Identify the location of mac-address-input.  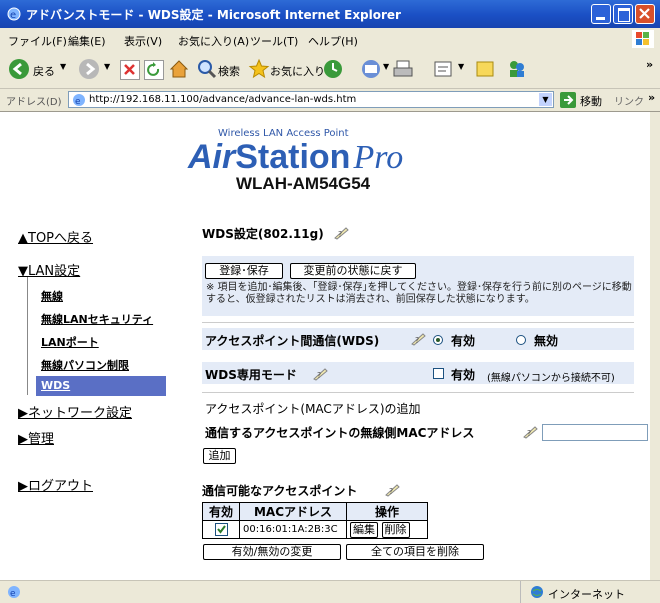
(595, 432).